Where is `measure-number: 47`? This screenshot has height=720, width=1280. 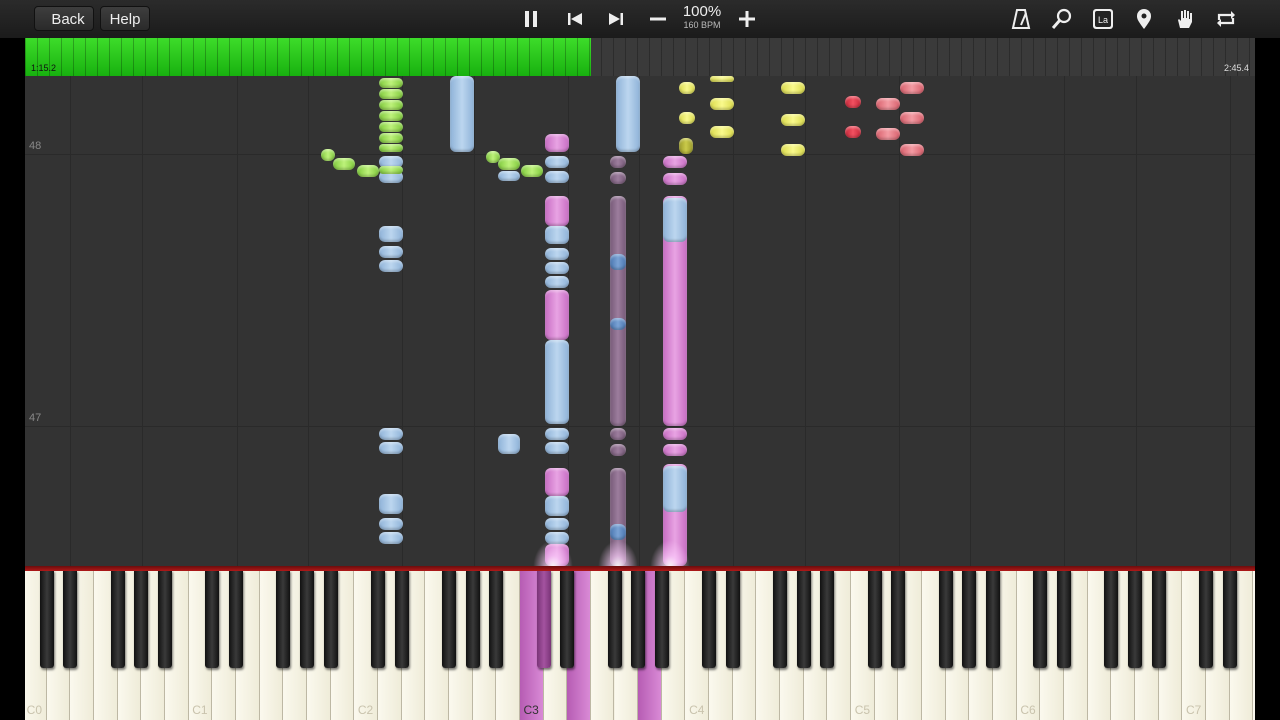
measure-number: 47 is located at coordinates (35, 418).